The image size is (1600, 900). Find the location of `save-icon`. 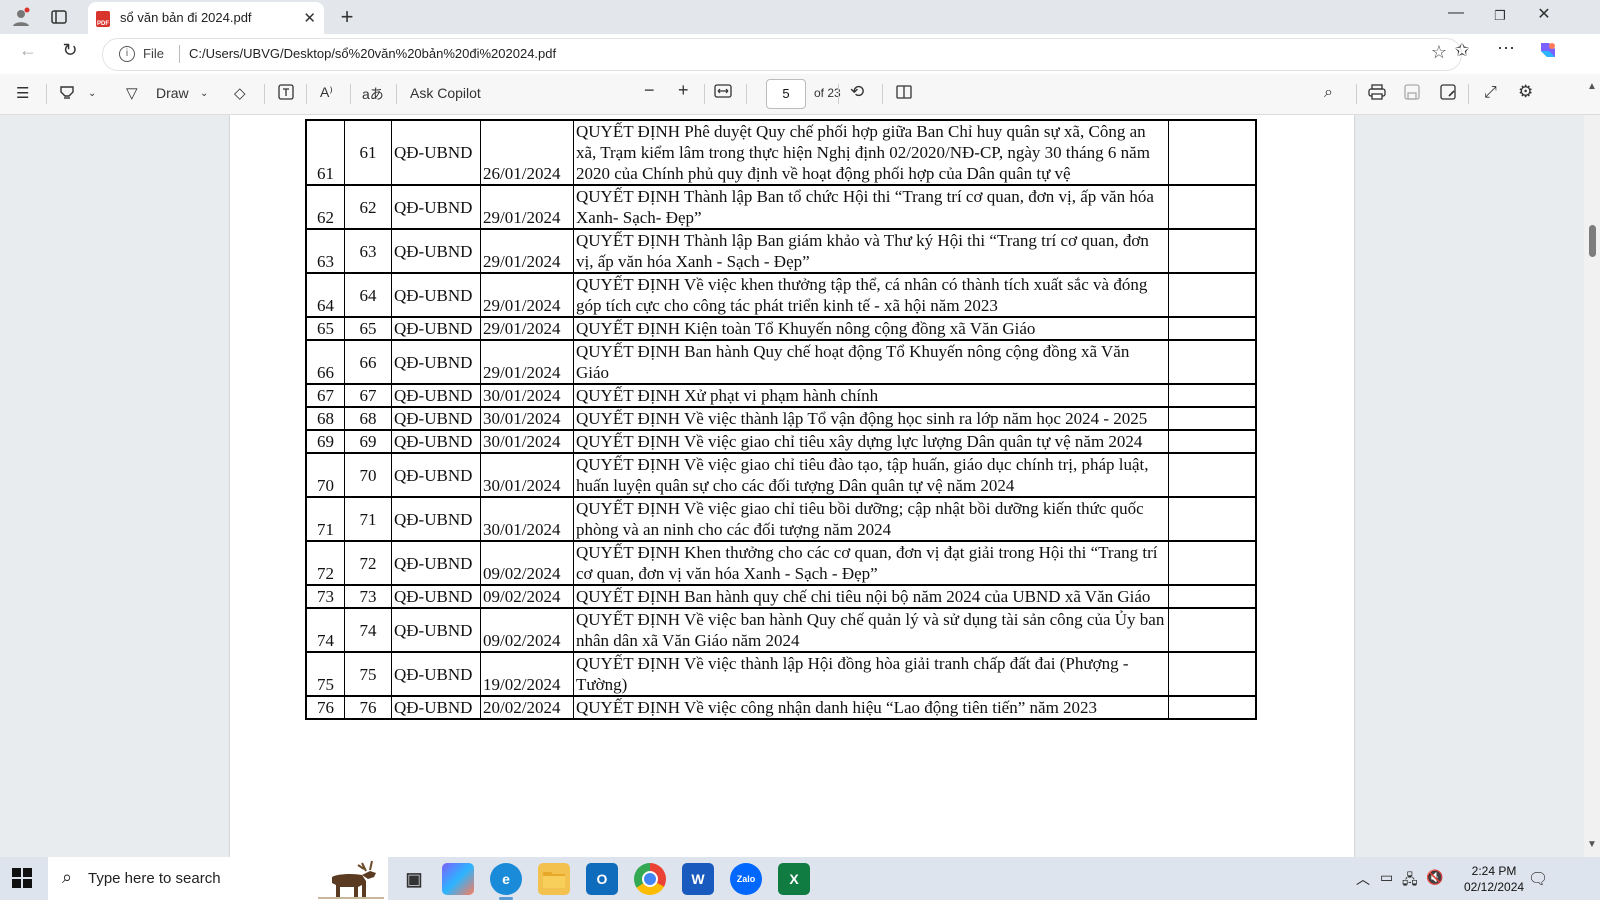

save-icon is located at coordinates (1412, 94).